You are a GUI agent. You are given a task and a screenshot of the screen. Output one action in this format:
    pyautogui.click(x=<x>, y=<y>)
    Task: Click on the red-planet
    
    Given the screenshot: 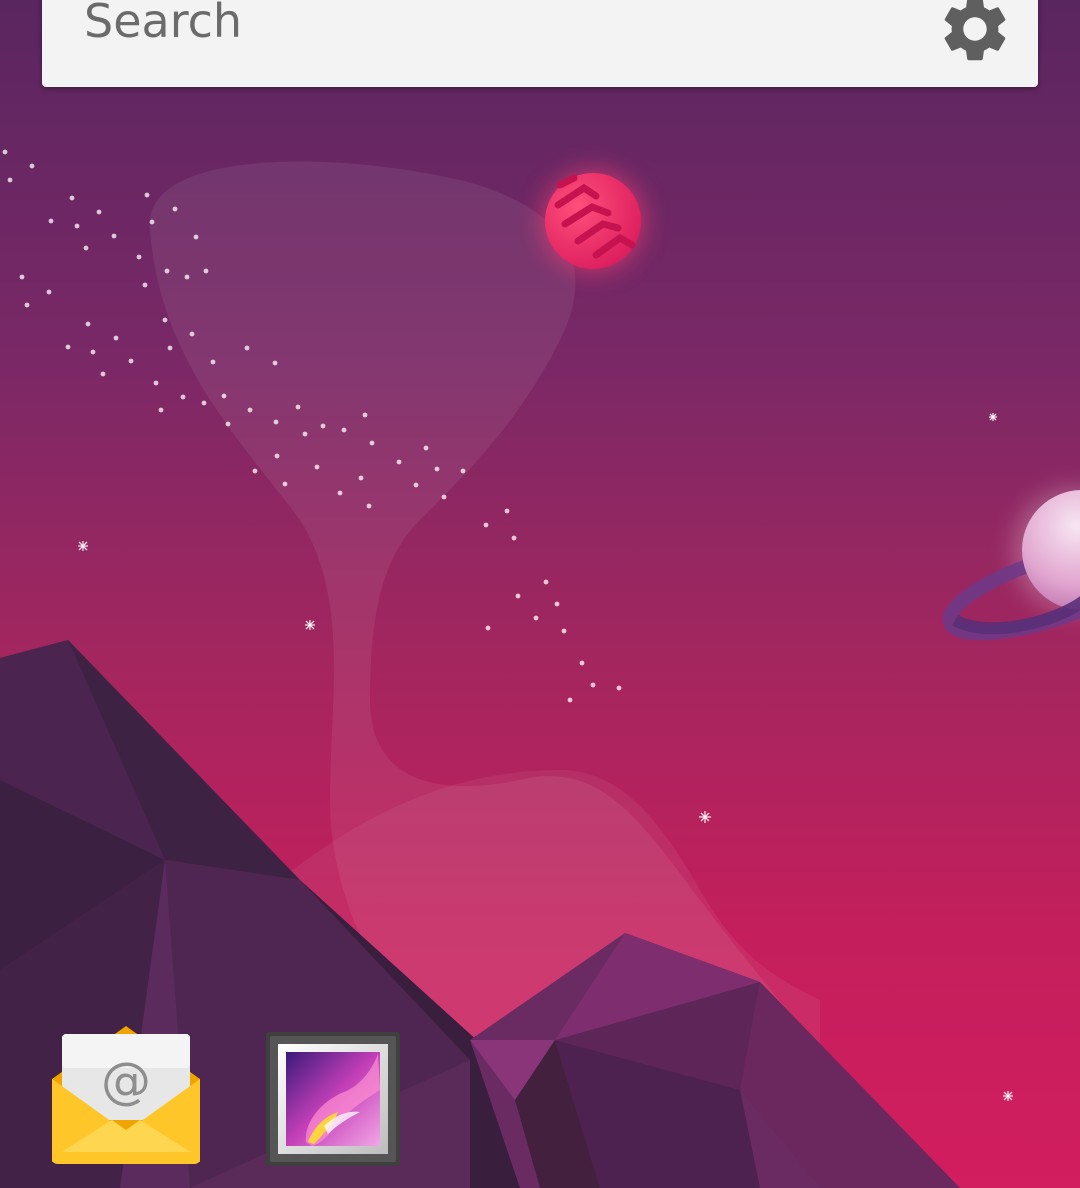 What is the action you would take?
    pyautogui.click(x=593, y=221)
    